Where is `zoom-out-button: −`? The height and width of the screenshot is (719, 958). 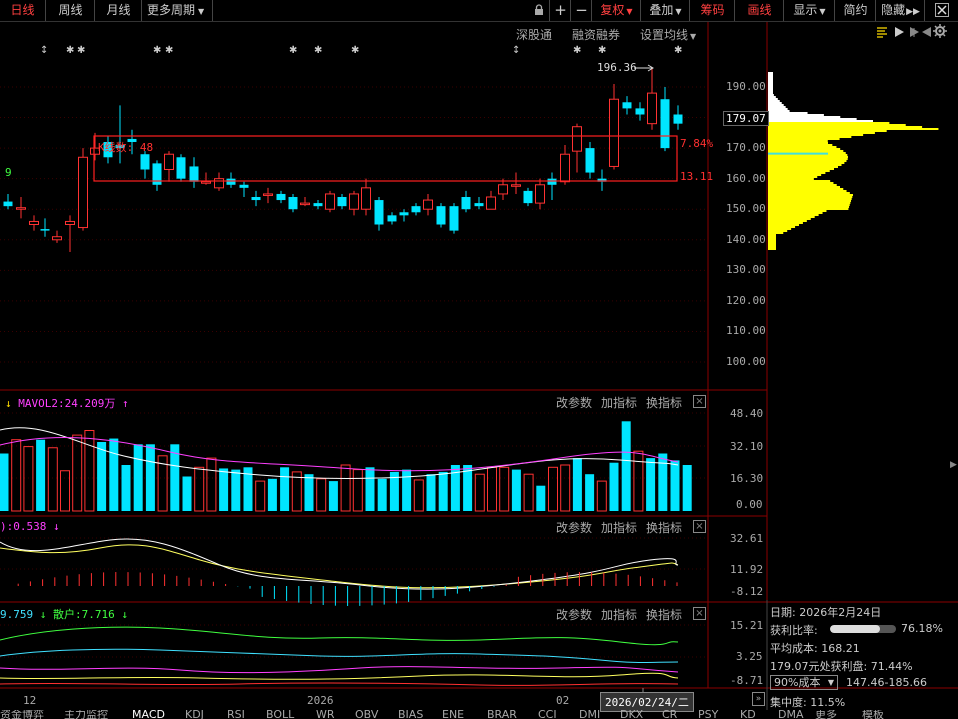
zoom-out-button: − is located at coordinates (582, 10).